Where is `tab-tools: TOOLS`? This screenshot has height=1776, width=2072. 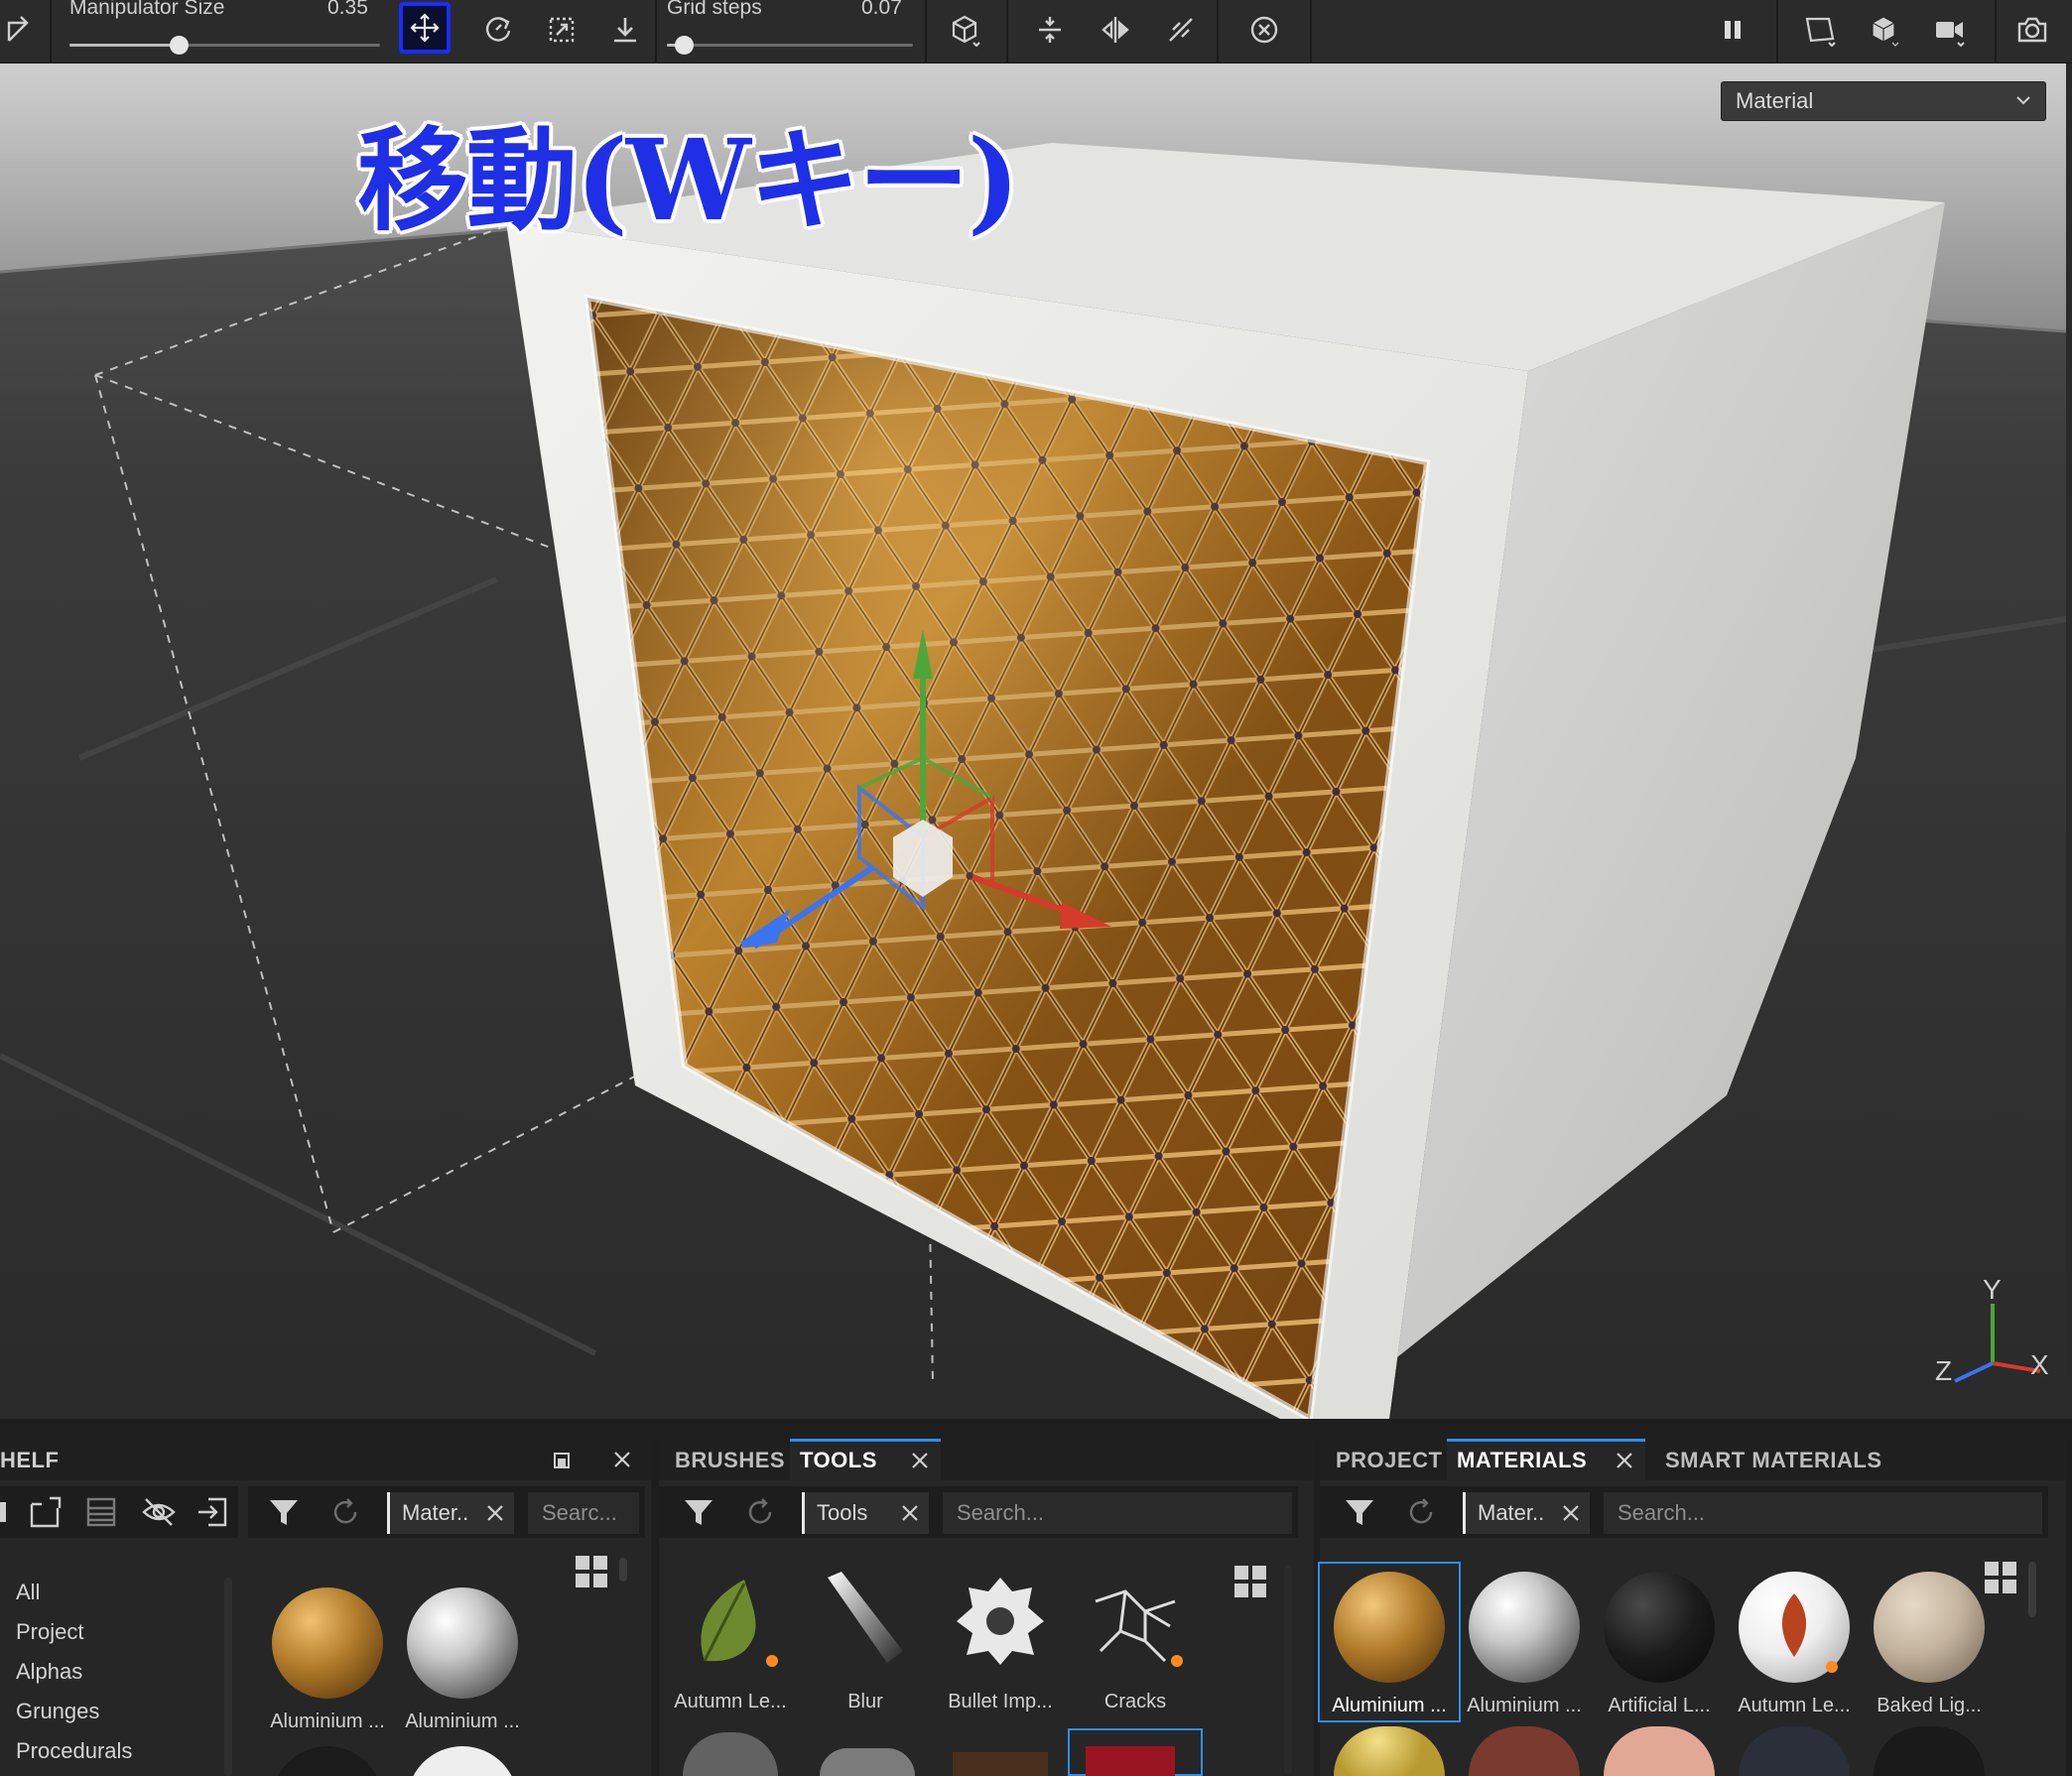
tab-tools: TOOLS is located at coordinates (865, 1459).